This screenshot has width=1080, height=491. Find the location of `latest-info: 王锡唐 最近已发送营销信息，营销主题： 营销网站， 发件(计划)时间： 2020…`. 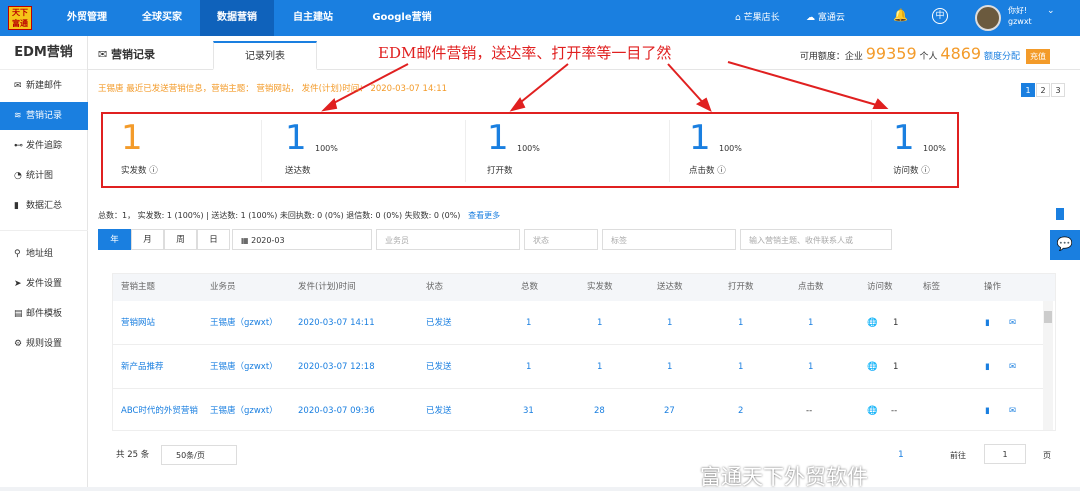

latest-info: 王锡唐 最近已发送营销信息，营销主题： 营销网站， 发件(计划)时间： 2020… is located at coordinates (273, 89).